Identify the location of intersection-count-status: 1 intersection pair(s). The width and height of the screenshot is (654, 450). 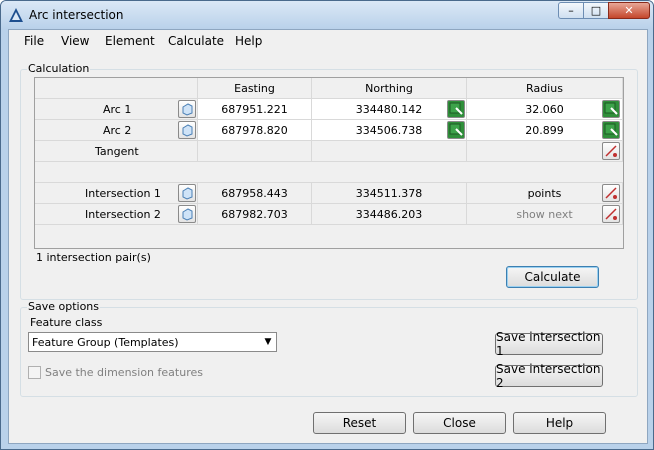
(93, 257).